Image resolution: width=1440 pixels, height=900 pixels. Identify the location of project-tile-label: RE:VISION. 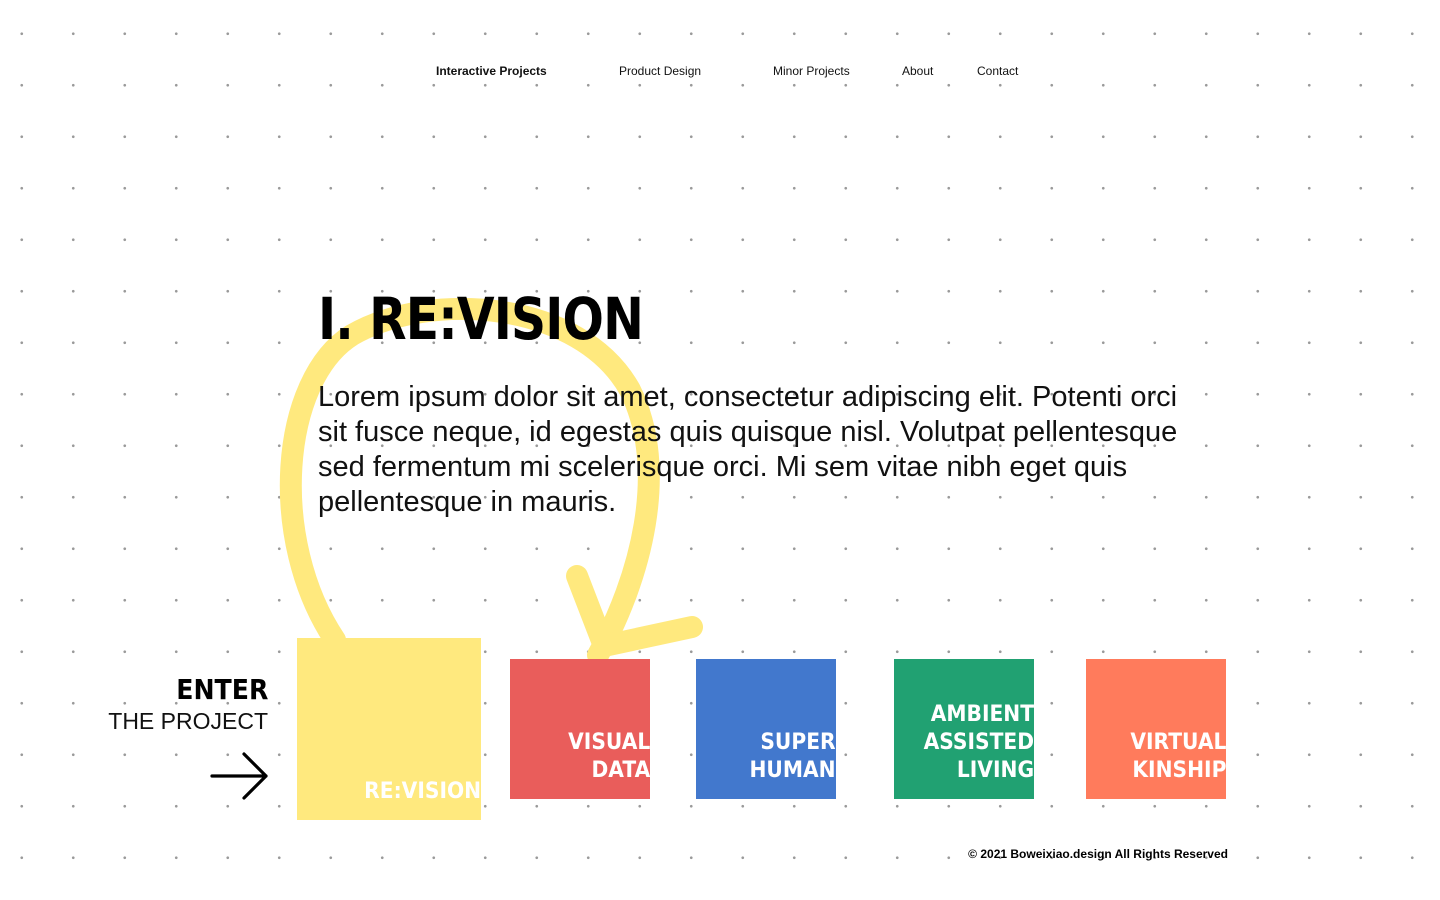
(422, 791).